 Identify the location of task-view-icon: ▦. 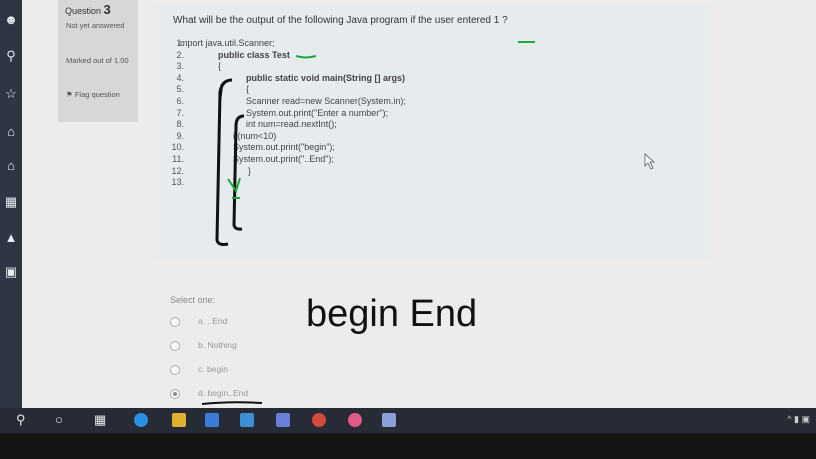
(100, 419).